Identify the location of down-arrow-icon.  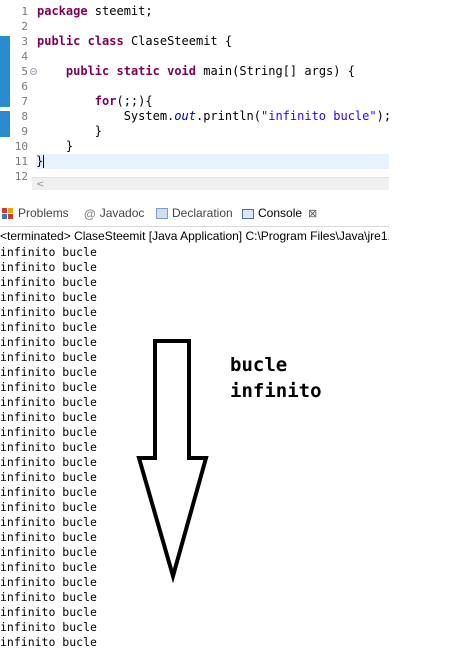
(172, 461).